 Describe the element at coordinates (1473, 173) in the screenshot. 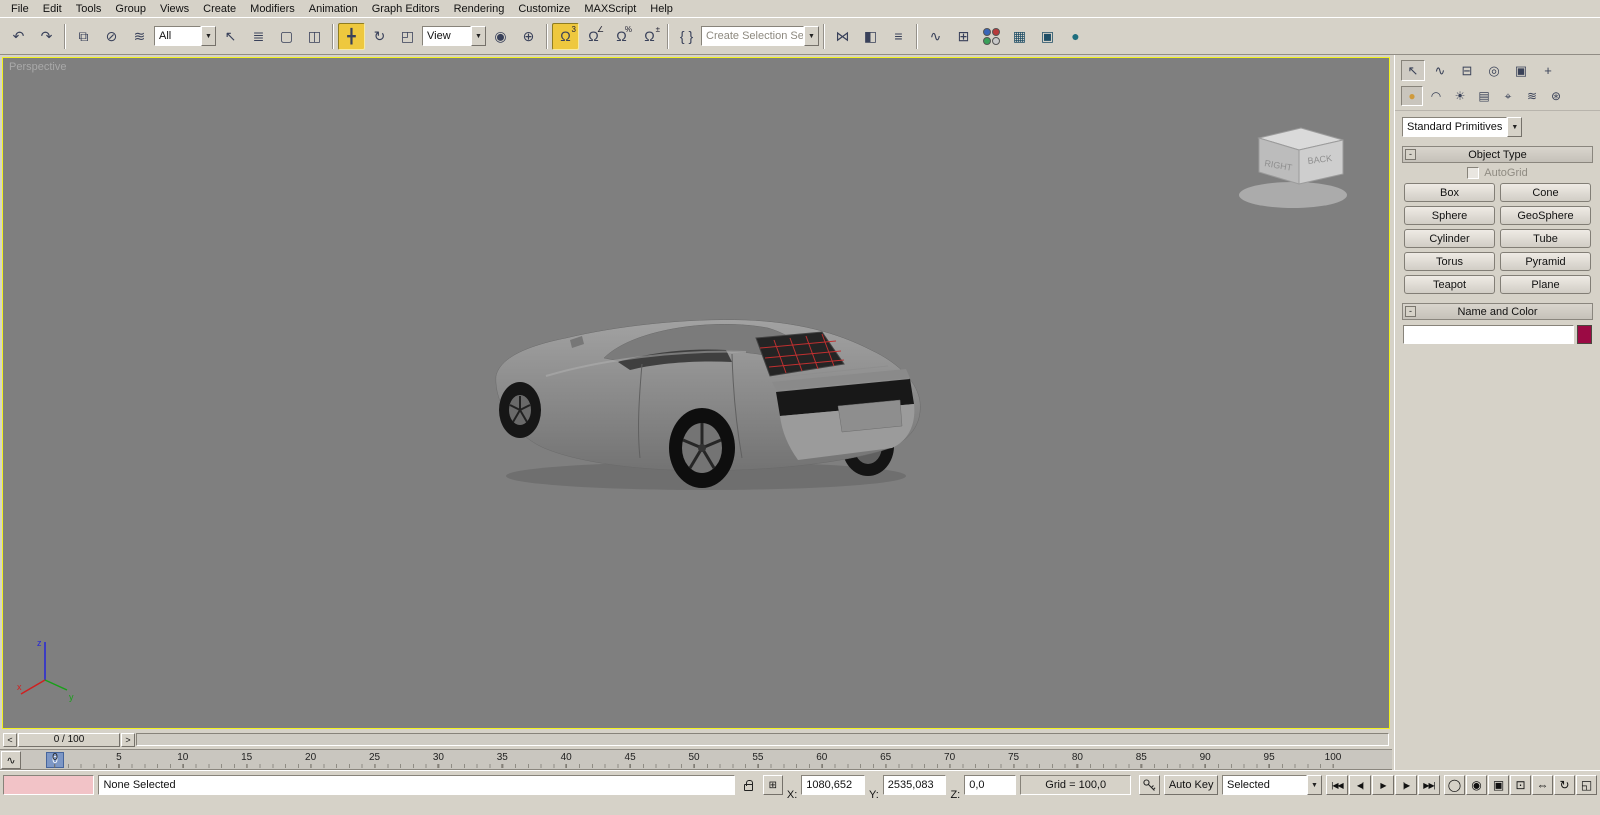

I see `autogrid-checkbox` at that location.